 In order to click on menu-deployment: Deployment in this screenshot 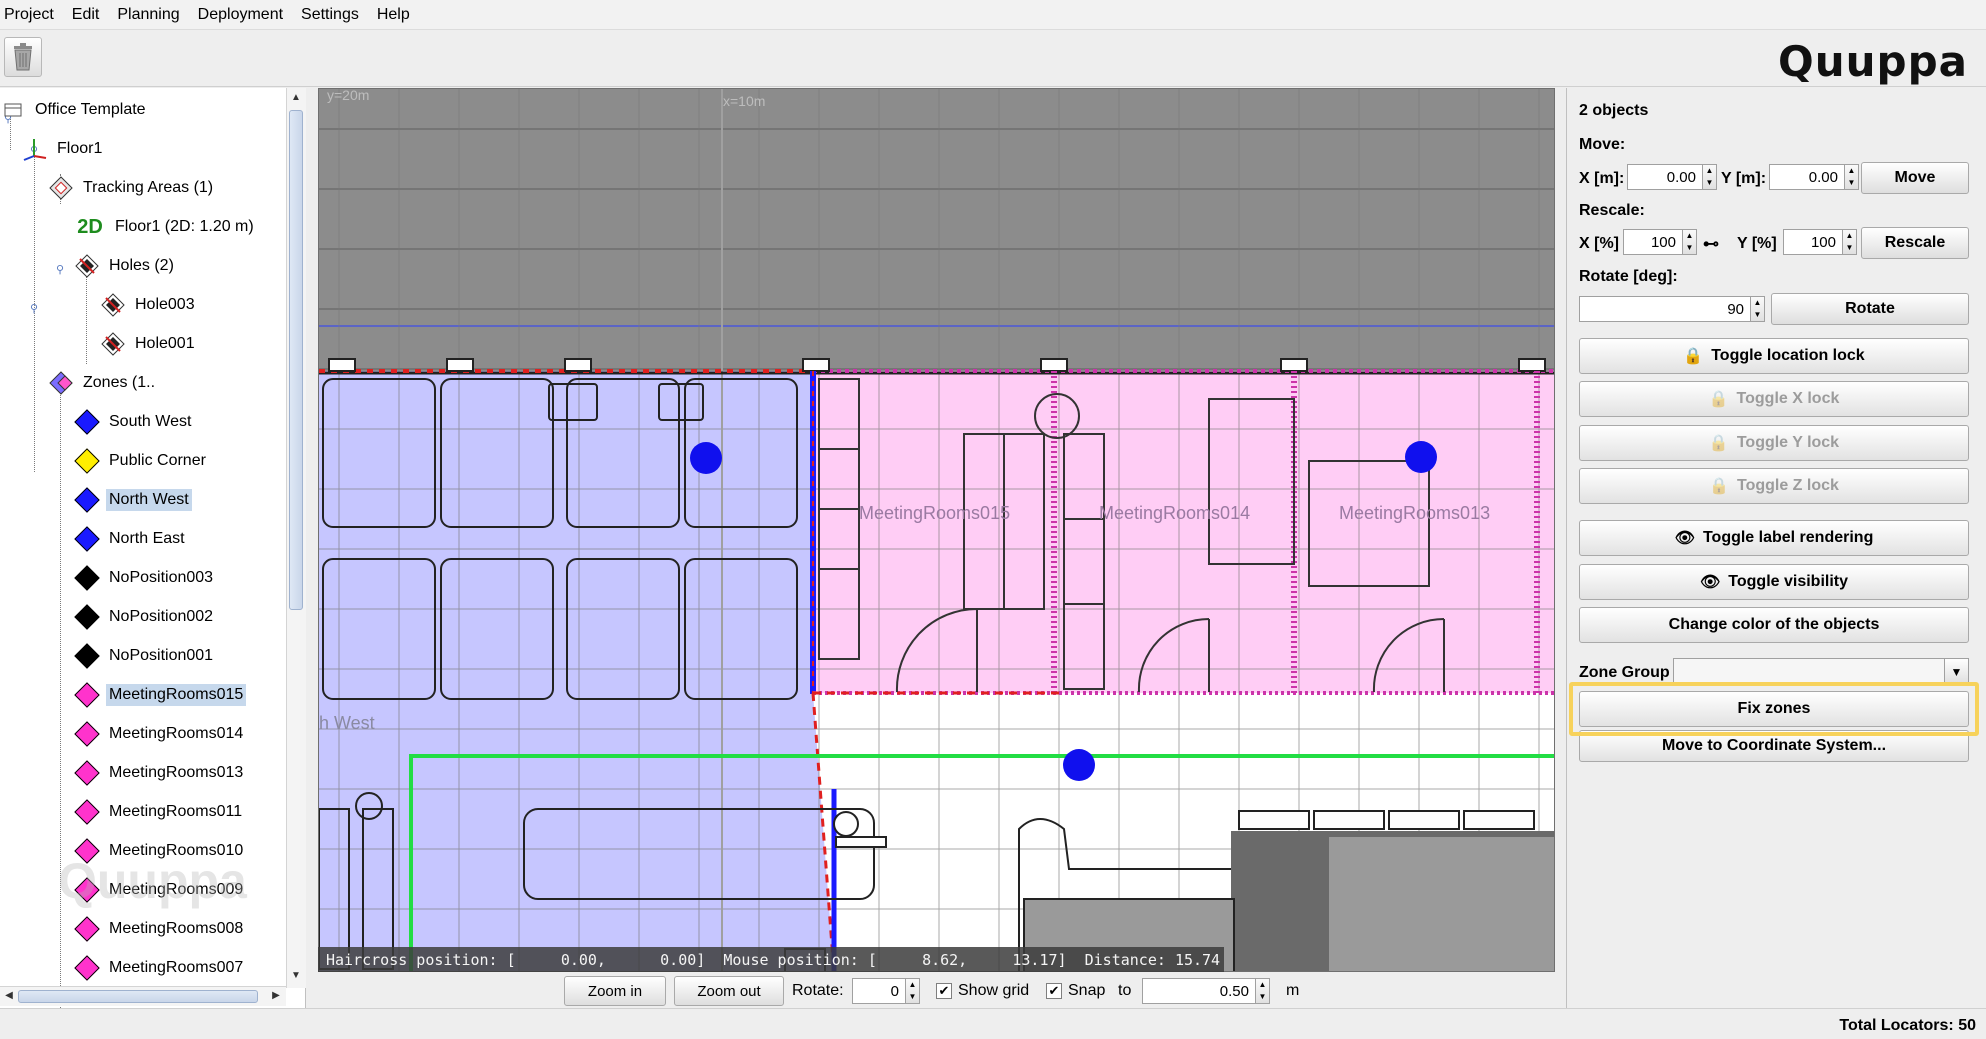, I will do `click(244, 15)`.